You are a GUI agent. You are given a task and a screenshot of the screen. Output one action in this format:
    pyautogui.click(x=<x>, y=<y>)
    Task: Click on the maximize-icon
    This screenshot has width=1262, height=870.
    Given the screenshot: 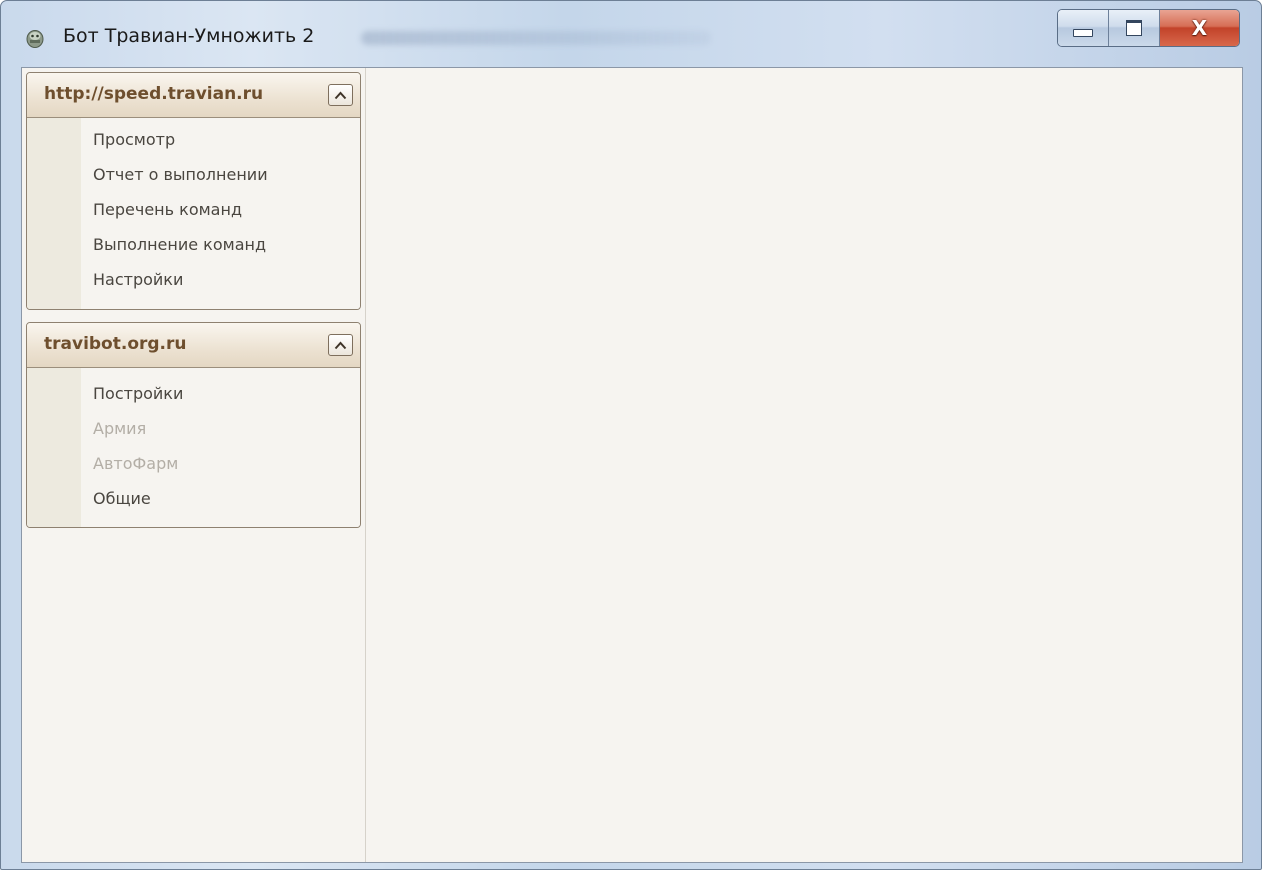 What is the action you would take?
    pyautogui.click(x=1134, y=28)
    